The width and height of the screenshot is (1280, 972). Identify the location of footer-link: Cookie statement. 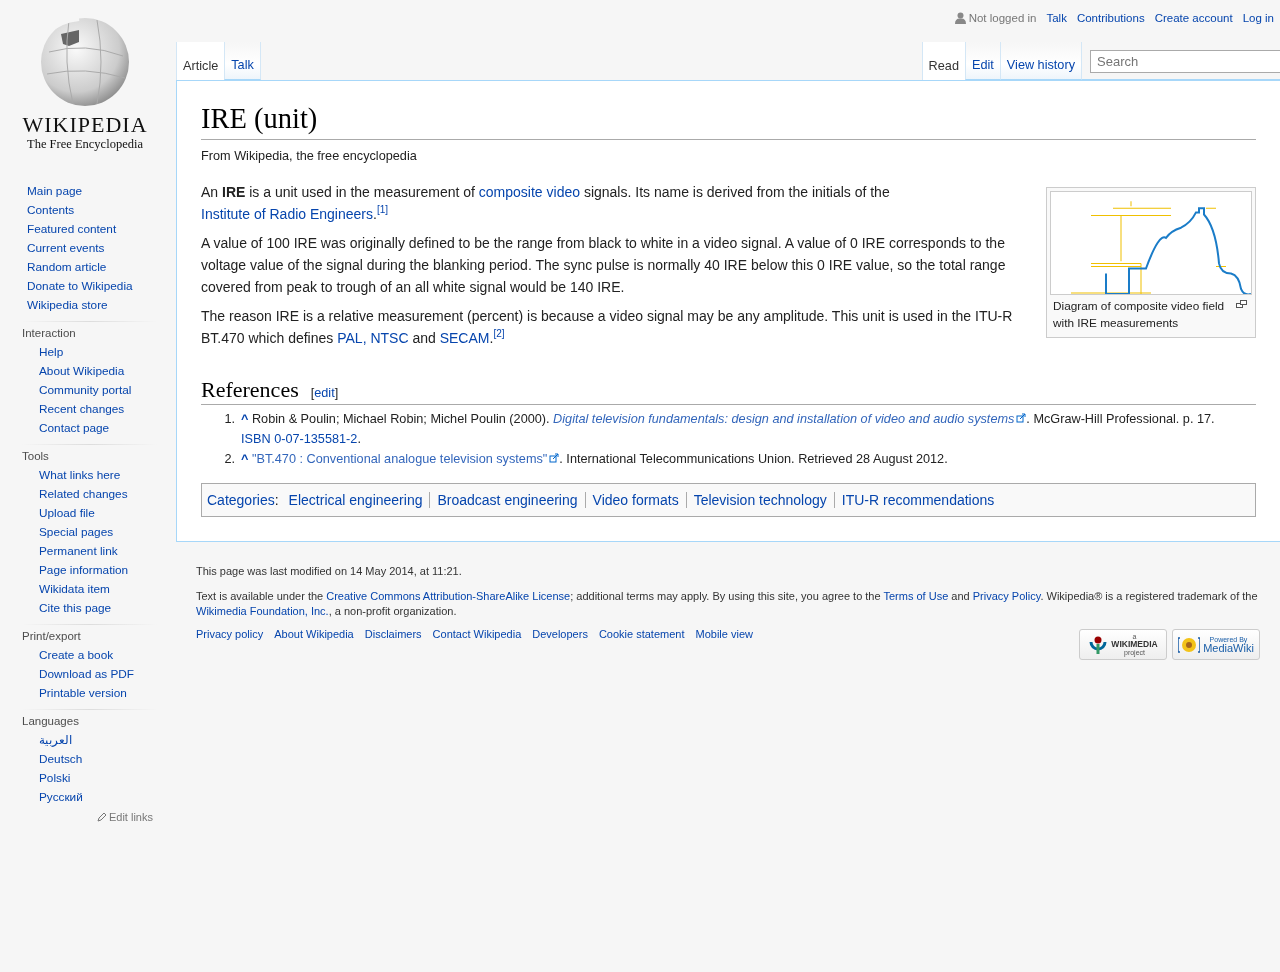
(641, 635).